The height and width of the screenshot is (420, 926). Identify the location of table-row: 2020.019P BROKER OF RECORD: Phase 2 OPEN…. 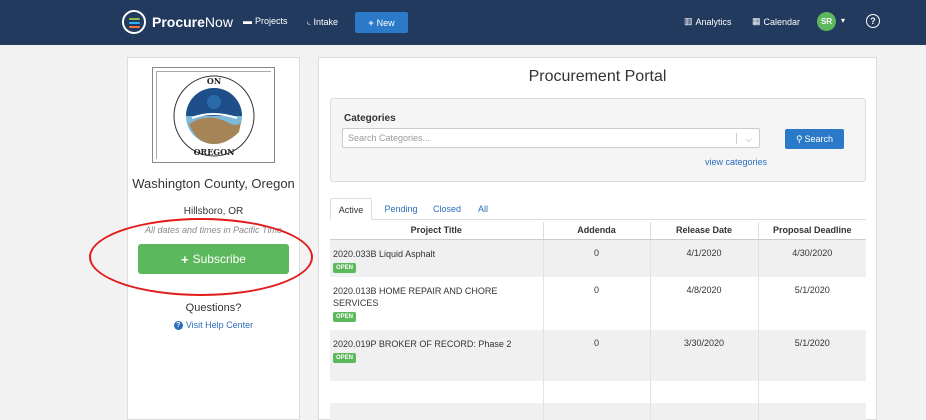
(598, 355).